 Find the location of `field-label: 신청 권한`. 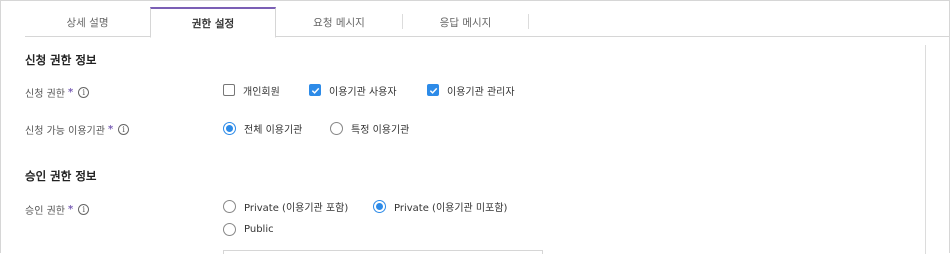

field-label: 신청 권한 is located at coordinates (45, 94).